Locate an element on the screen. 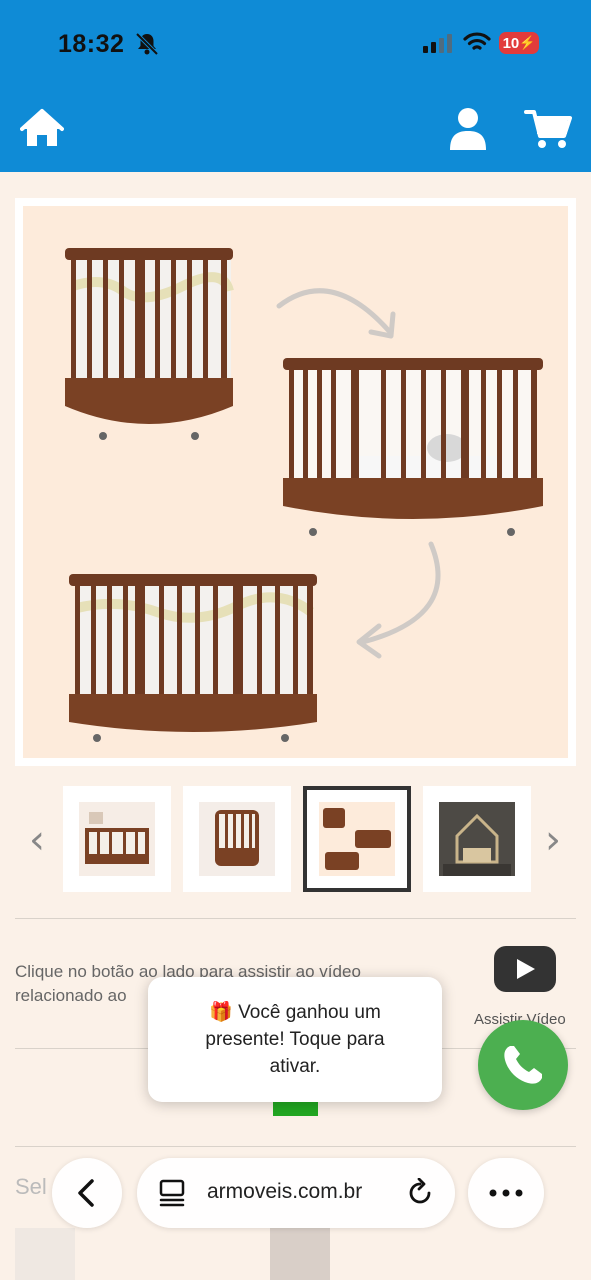 Image resolution: width=591 pixels, height=1280 pixels. app-header: 18:32 10 ⚡ is located at coordinates (295, 86).